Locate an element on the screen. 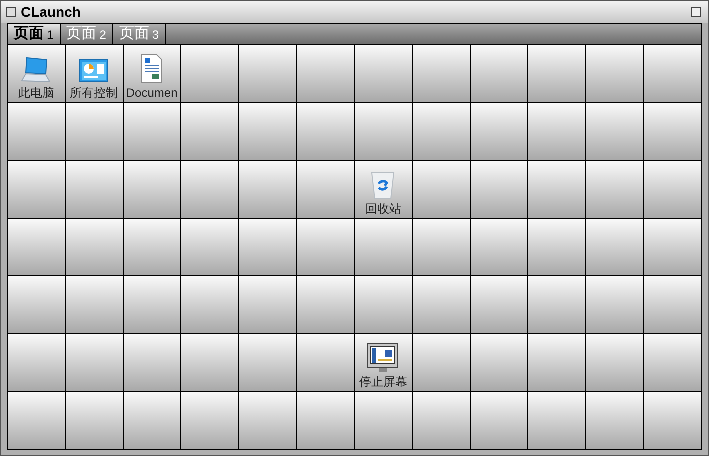  page-tab: 页面 1 is located at coordinates (34, 34).